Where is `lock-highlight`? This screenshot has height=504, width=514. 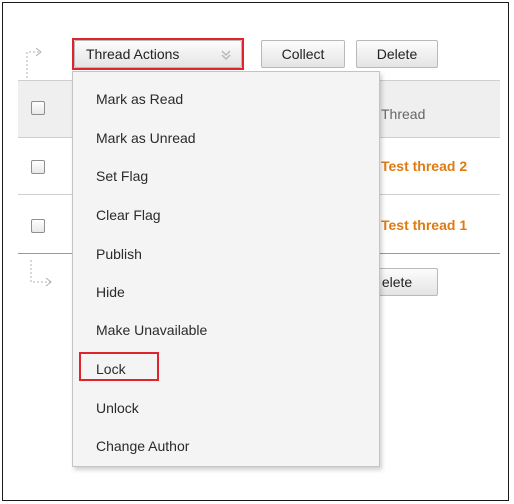
lock-highlight is located at coordinates (119, 366).